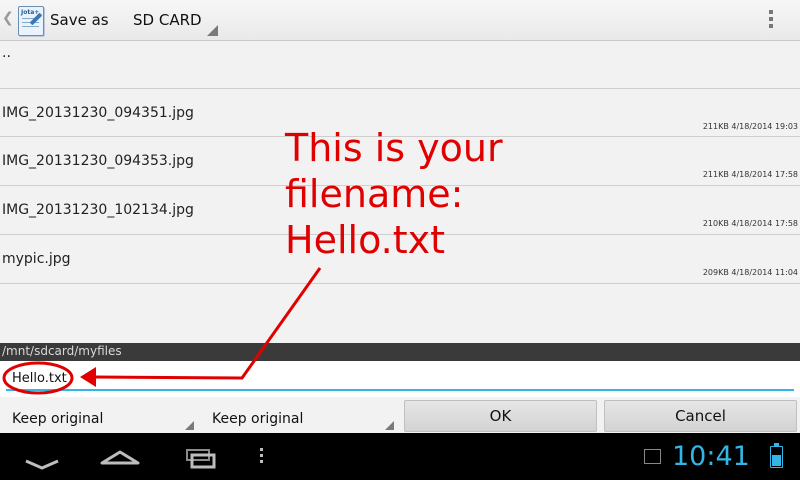  I want to click on file-name: IMG_20131230_102134.jpg, so click(98, 210).